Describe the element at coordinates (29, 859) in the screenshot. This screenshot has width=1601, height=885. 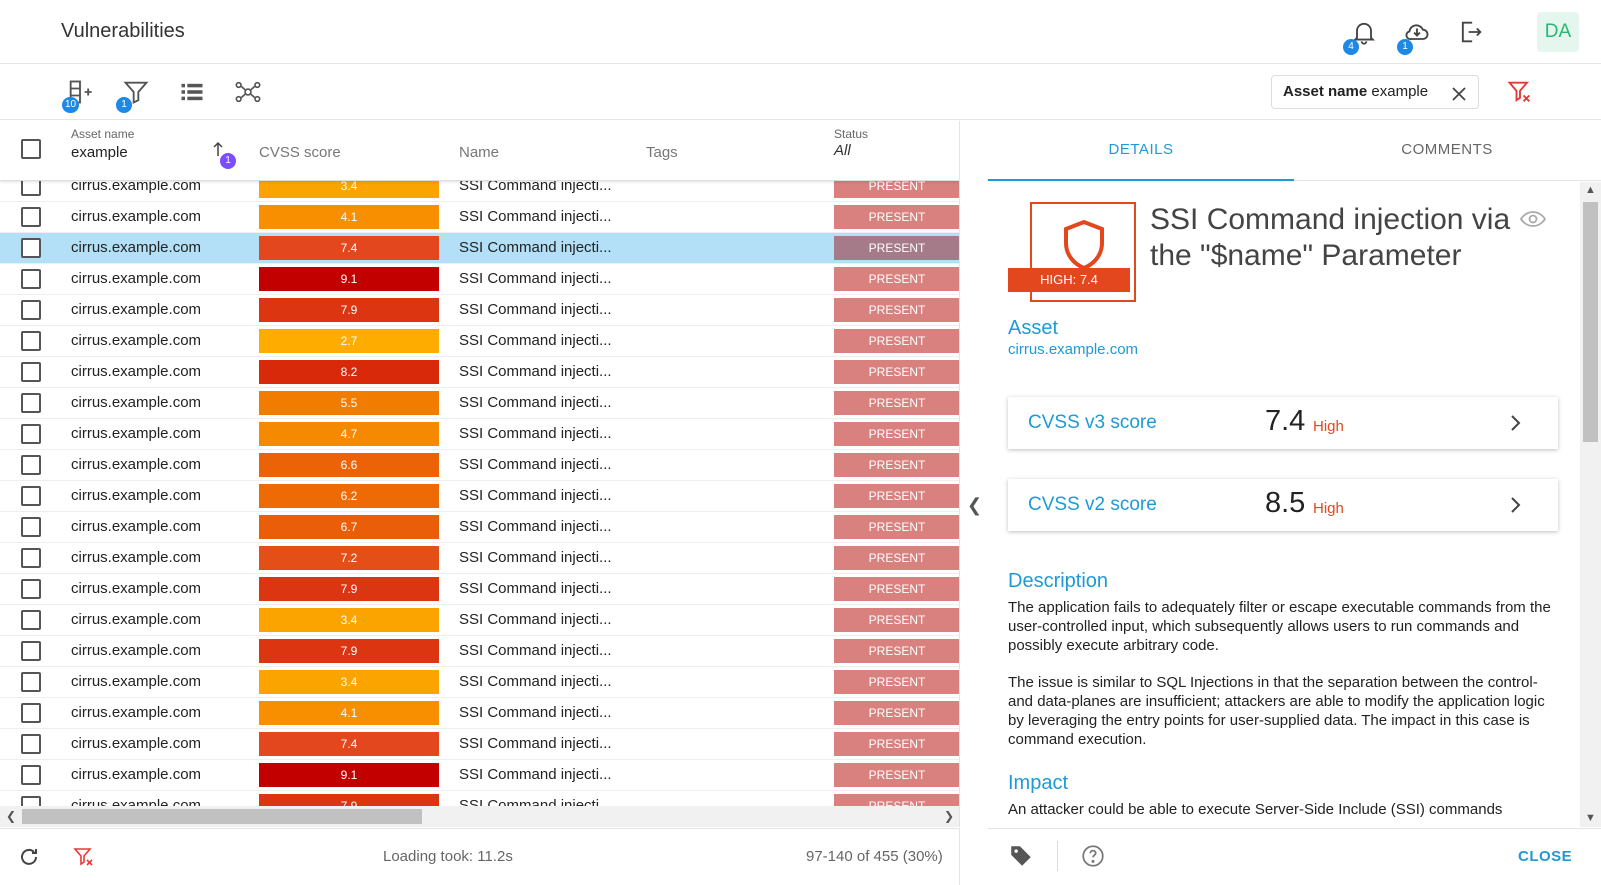
I see `refresh-icon` at that location.